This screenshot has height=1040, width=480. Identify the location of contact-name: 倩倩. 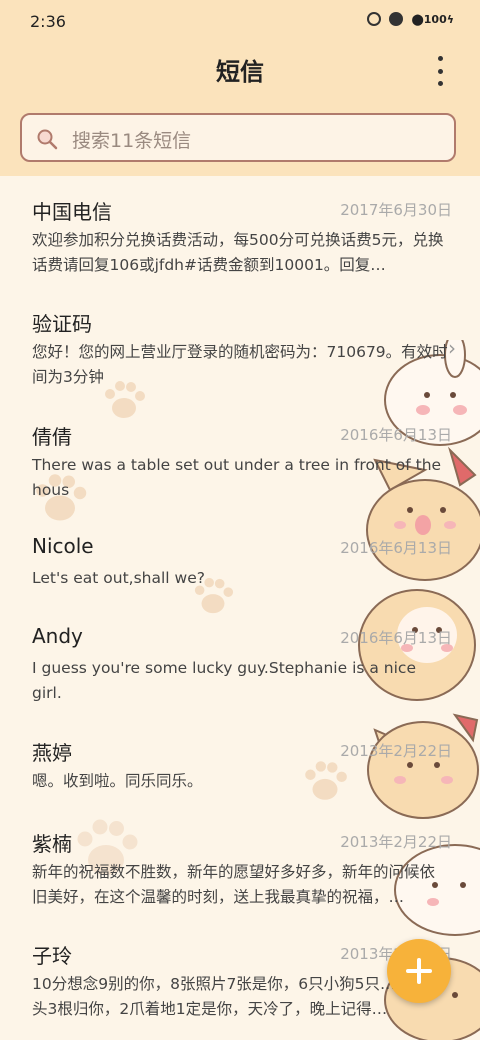
(52, 437).